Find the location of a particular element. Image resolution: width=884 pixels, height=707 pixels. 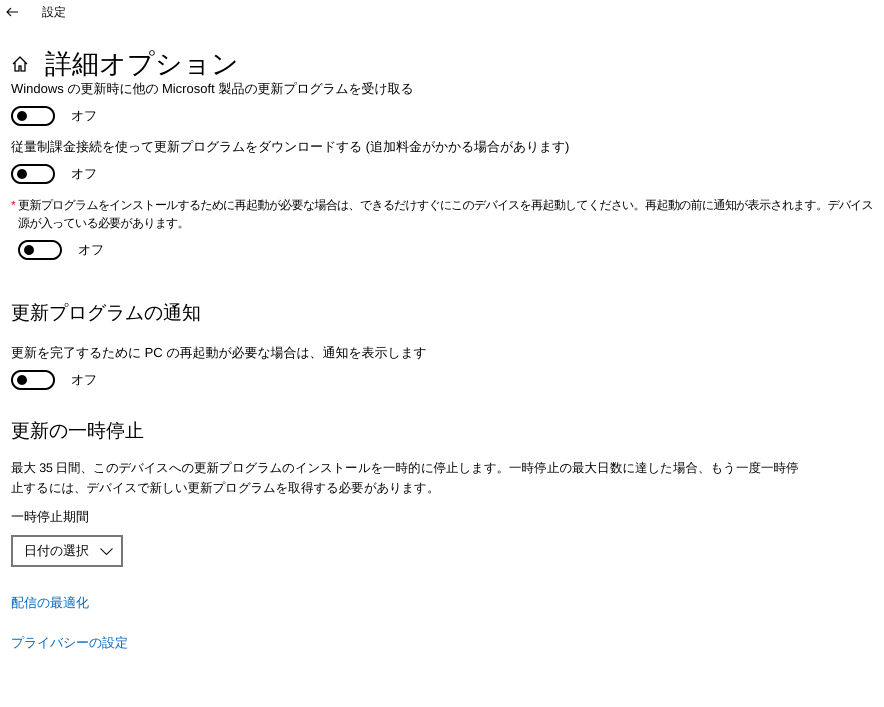

option-description: 源が入っている必要があります。 is located at coordinates (104, 223).